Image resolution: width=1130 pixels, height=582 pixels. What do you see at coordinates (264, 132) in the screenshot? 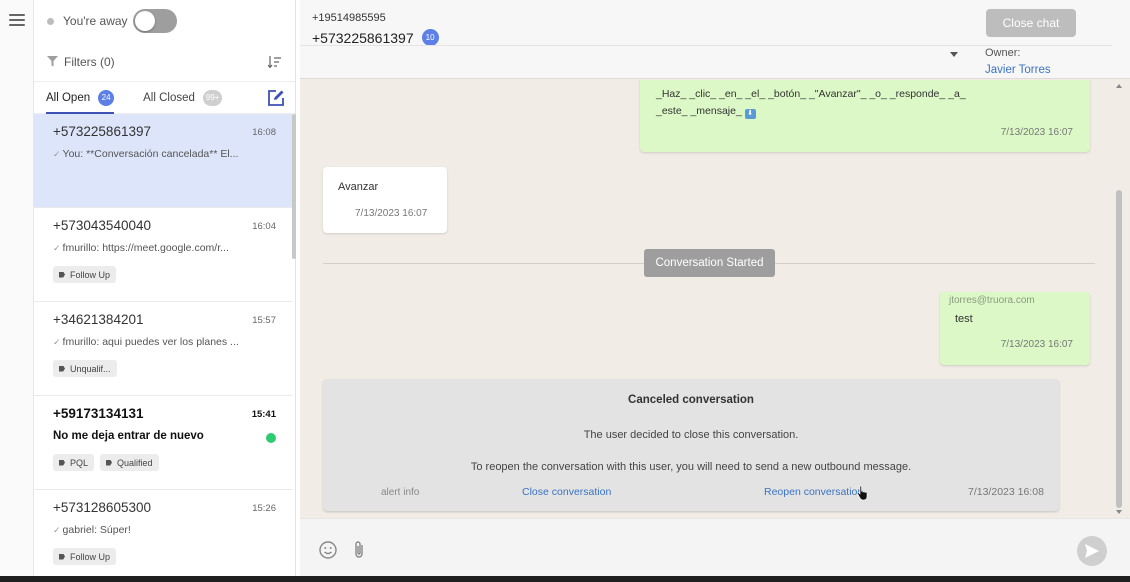
I see `conversation-time: 16:08` at bounding box center [264, 132].